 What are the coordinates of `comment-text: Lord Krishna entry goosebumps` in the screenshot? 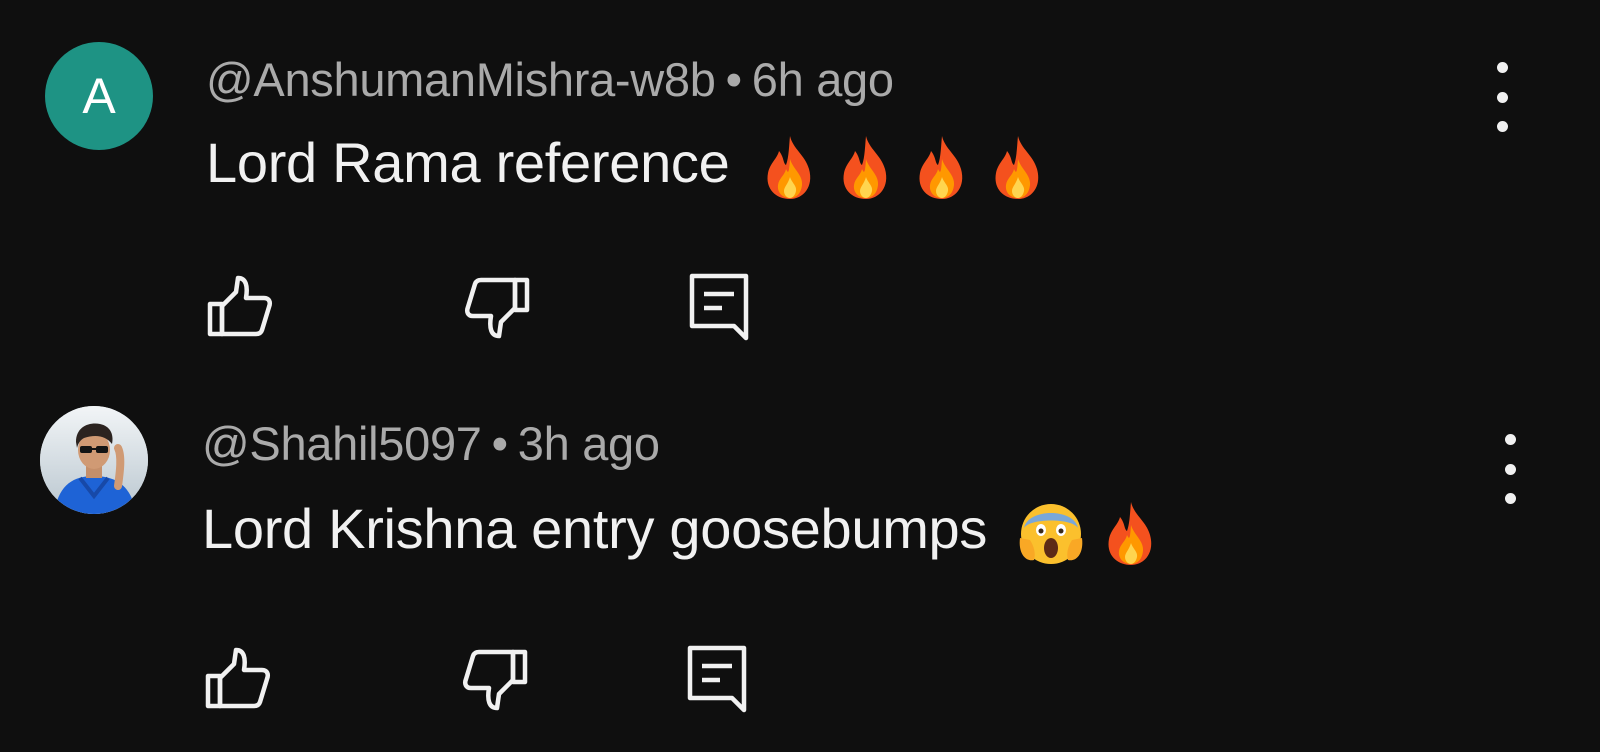 It's located at (682, 532).